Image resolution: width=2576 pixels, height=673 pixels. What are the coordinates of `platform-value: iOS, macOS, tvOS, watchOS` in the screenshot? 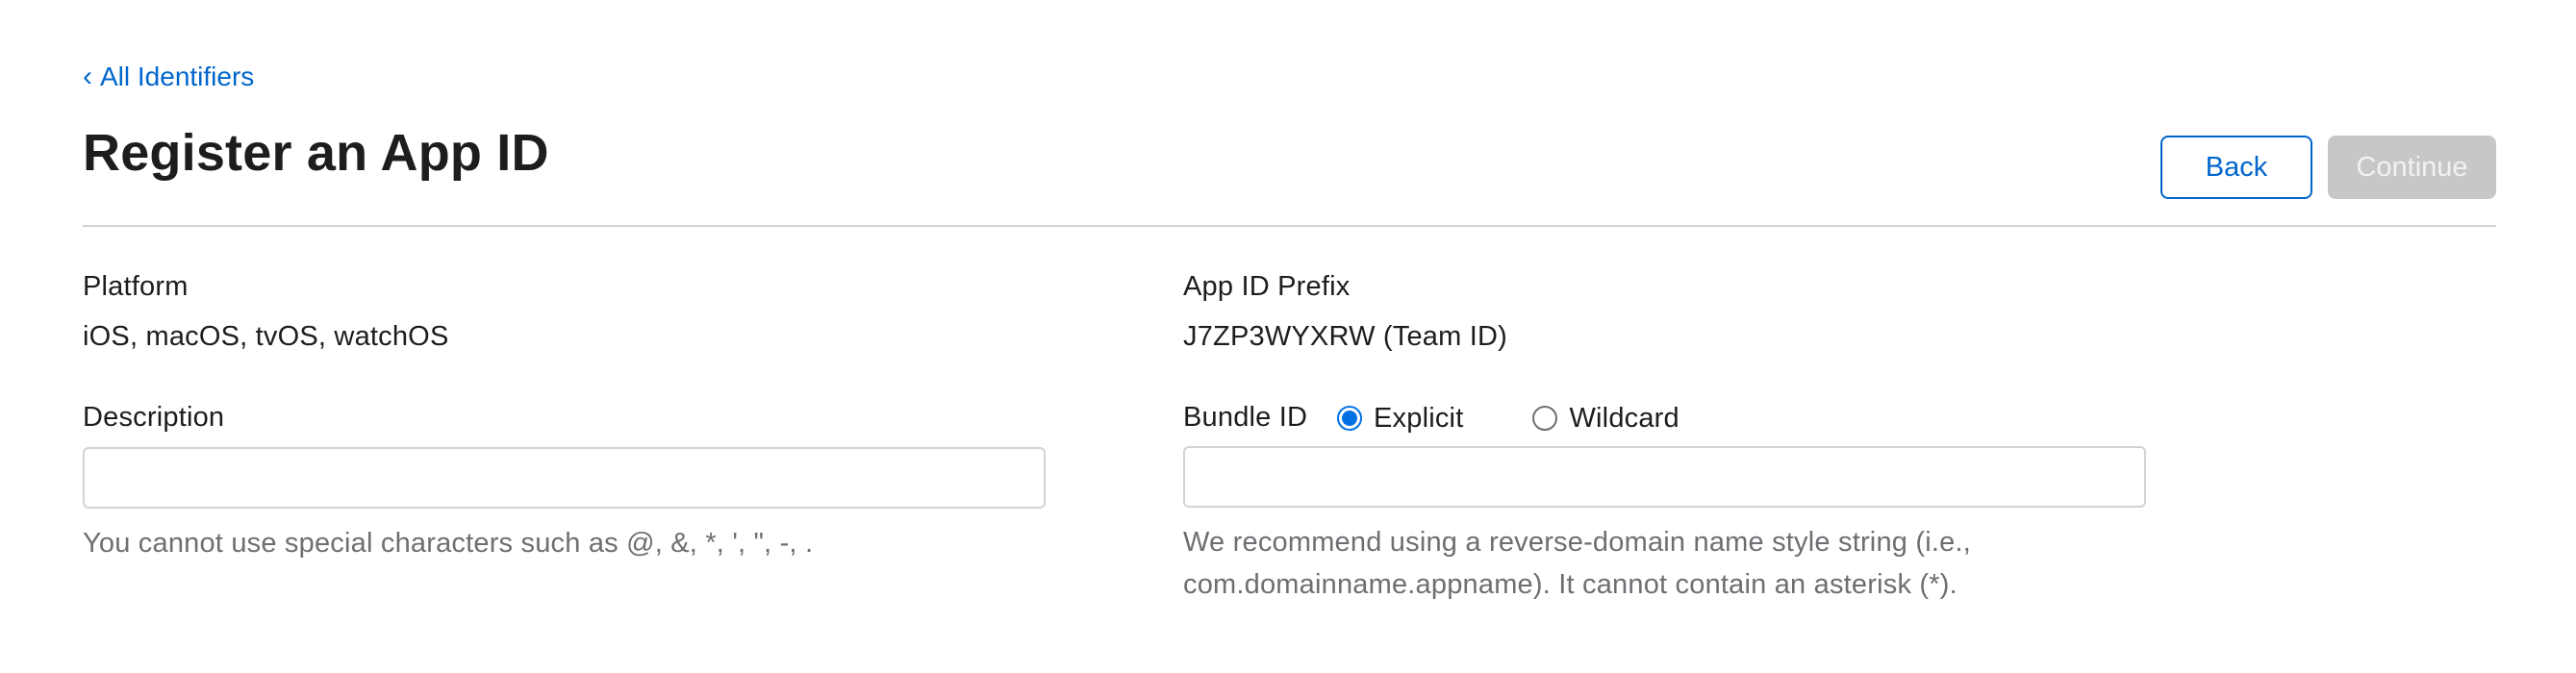 It's located at (266, 336).